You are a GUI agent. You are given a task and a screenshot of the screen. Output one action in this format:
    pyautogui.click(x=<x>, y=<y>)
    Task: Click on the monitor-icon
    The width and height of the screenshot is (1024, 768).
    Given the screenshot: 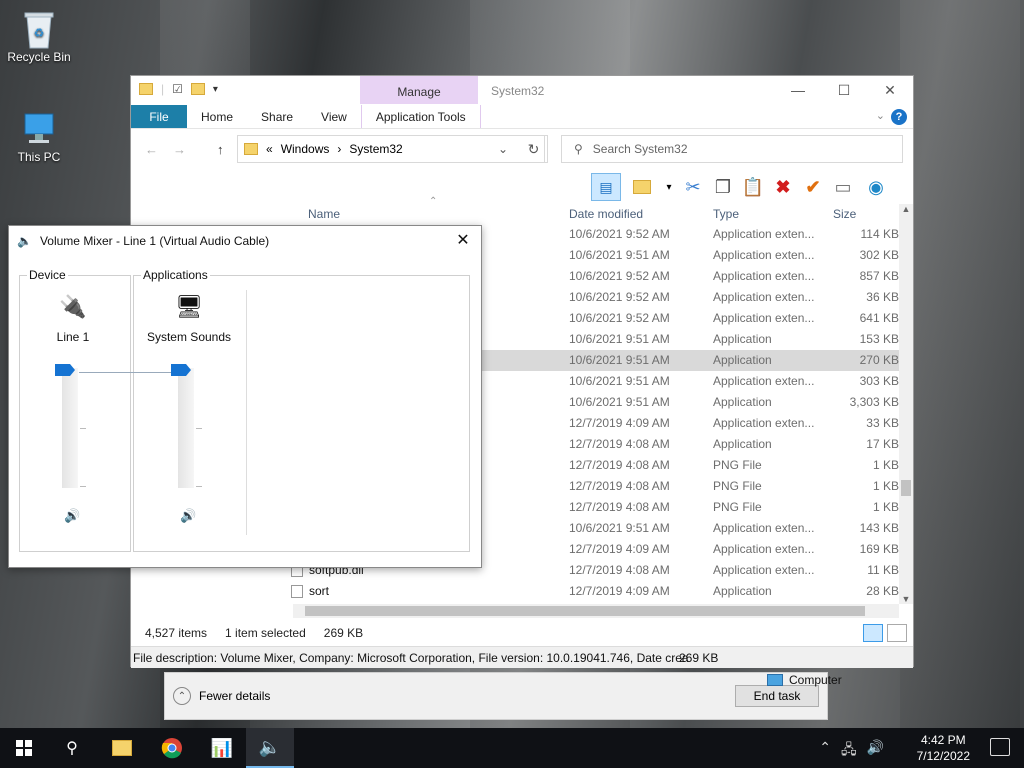 What is the action you would take?
    pyautogui.click(x=775, y=680)
    